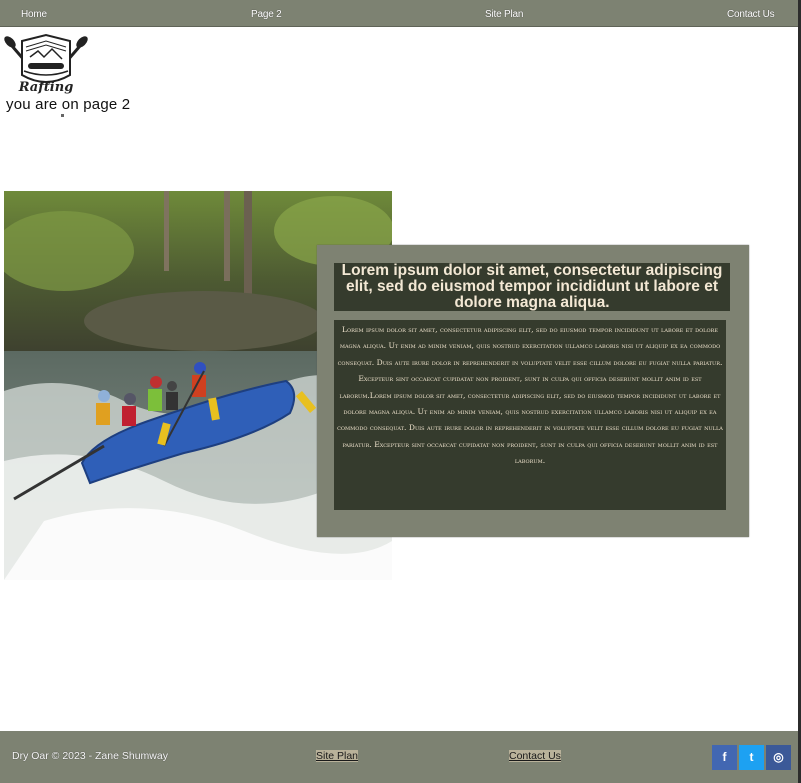  What do you see at coordinates (62, 115) in the screenshot?
I see `decorative-mark` at bounding box center [62, 115].